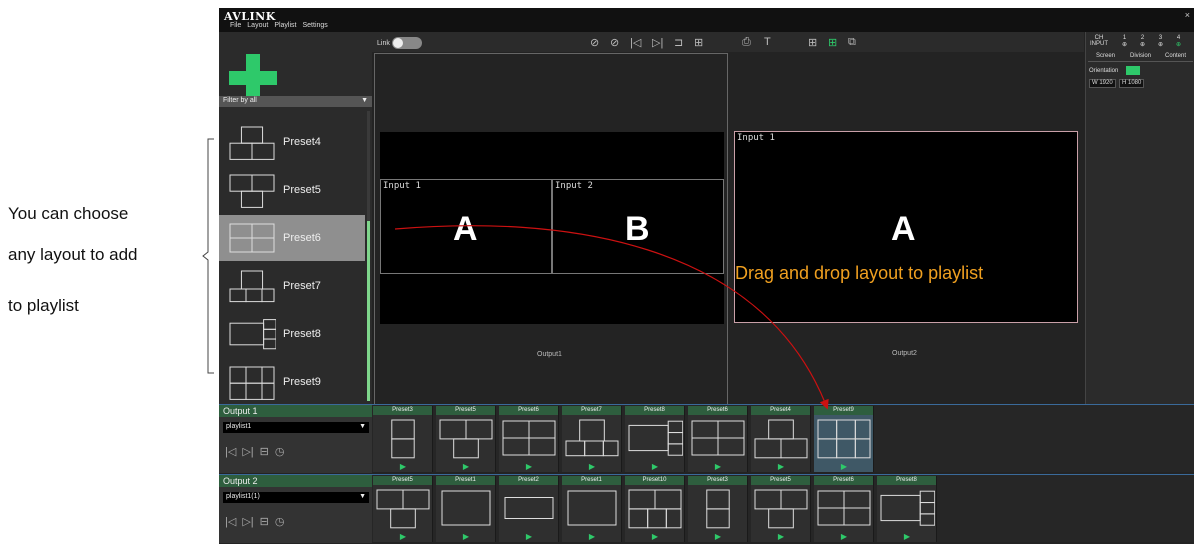  What do you see at coordinates (1160, 41) in the screenshot?
I see `channel-3: 3 ⊕` at bounding box center [1160, 41].